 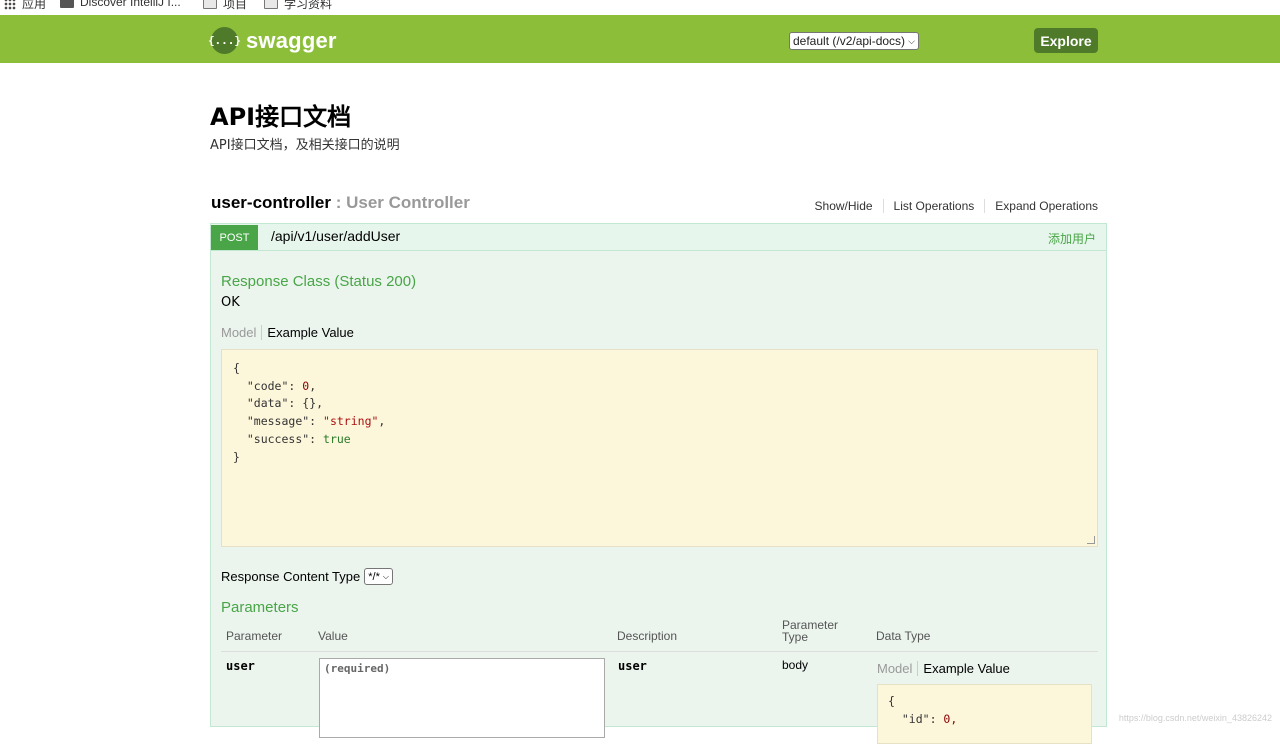 What do you see at coordinates (1066, 40) in the screenshot?
I see `explore-button: Explore` at bounding box center [1066, 40].